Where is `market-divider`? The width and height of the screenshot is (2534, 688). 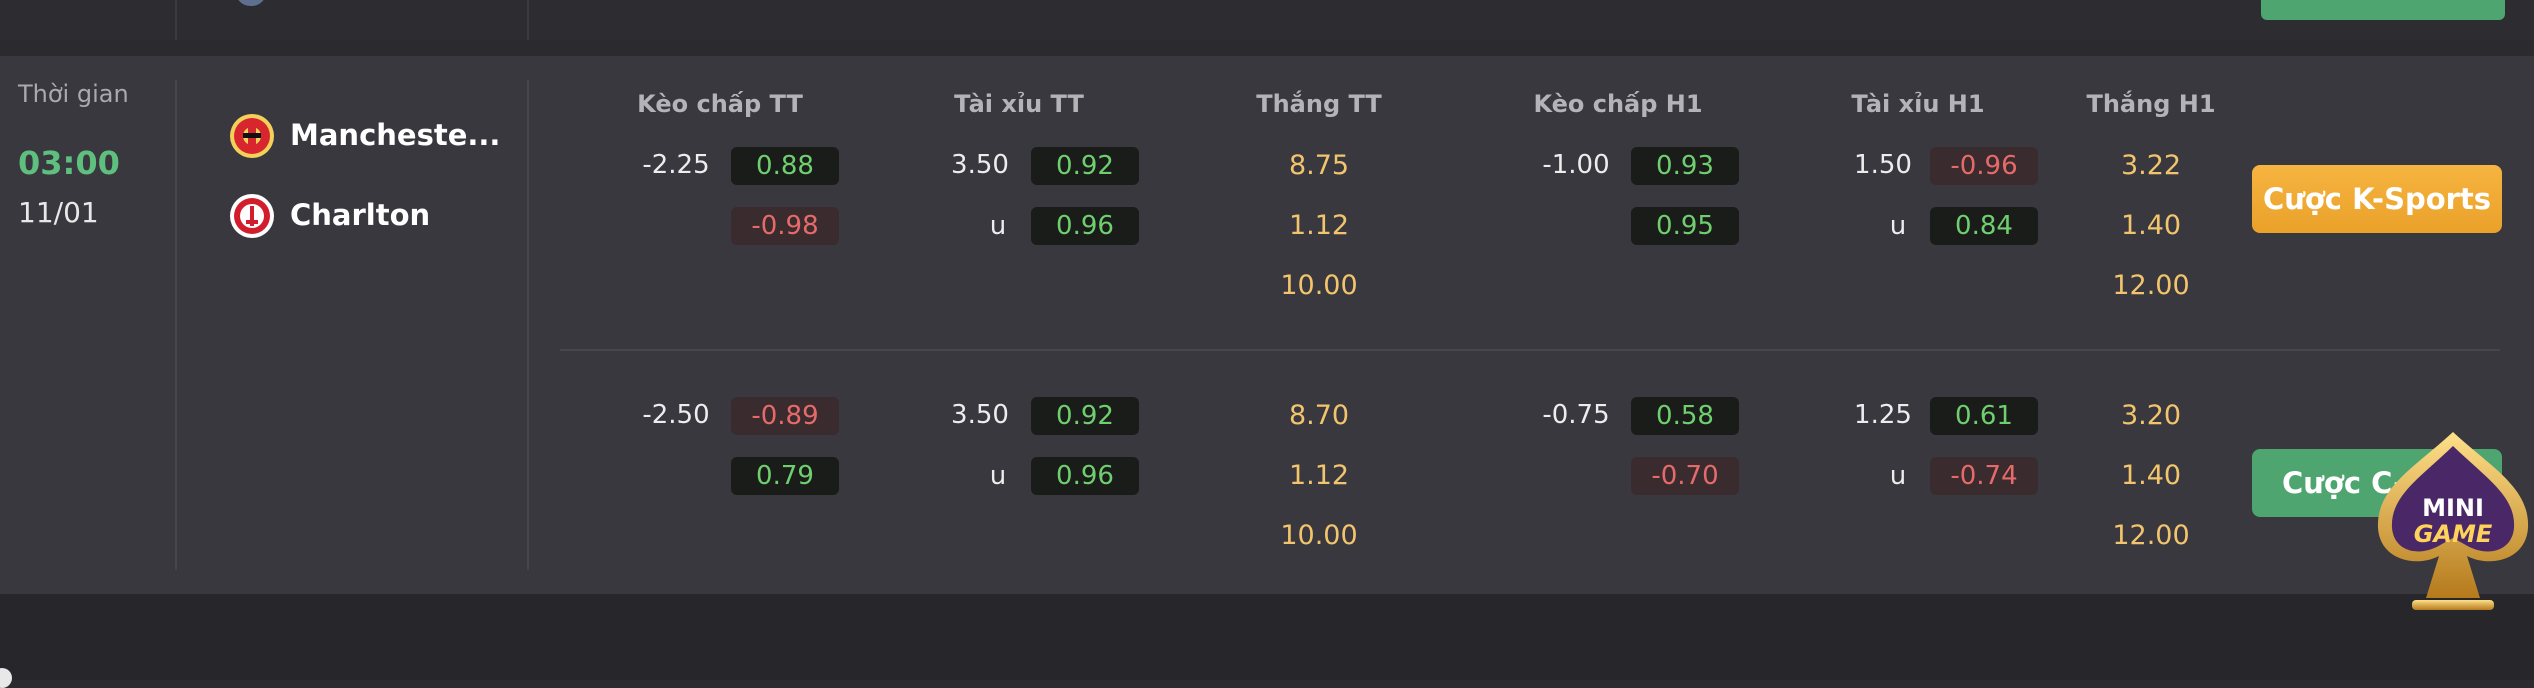
market-divider is located at coordinates (1530, 350).